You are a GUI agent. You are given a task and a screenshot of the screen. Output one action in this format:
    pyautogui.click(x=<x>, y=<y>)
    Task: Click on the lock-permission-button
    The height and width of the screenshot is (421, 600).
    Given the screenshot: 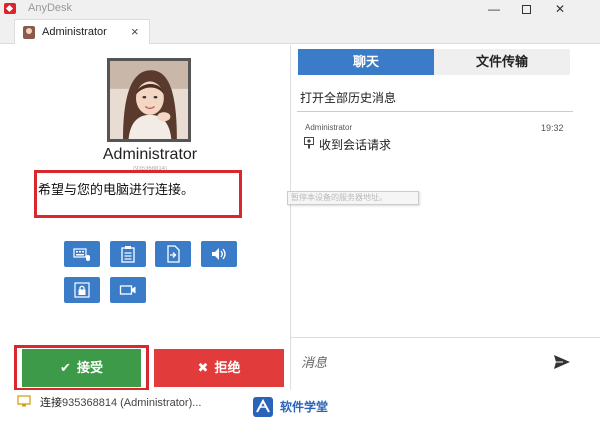 What is the action you would take?
    pyautogui.click(x=82, y=290)
    